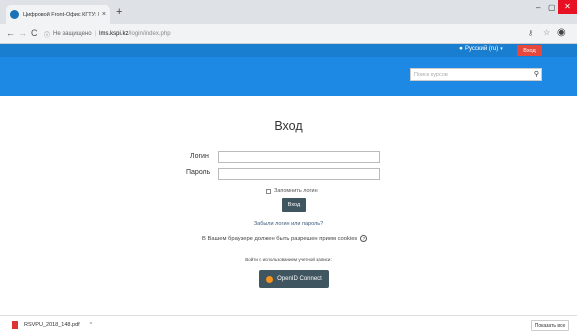  What do you see at coordinates (364, 238) in the screenshot?
I see `help-icon: ?` at bounding box center [364, 238].